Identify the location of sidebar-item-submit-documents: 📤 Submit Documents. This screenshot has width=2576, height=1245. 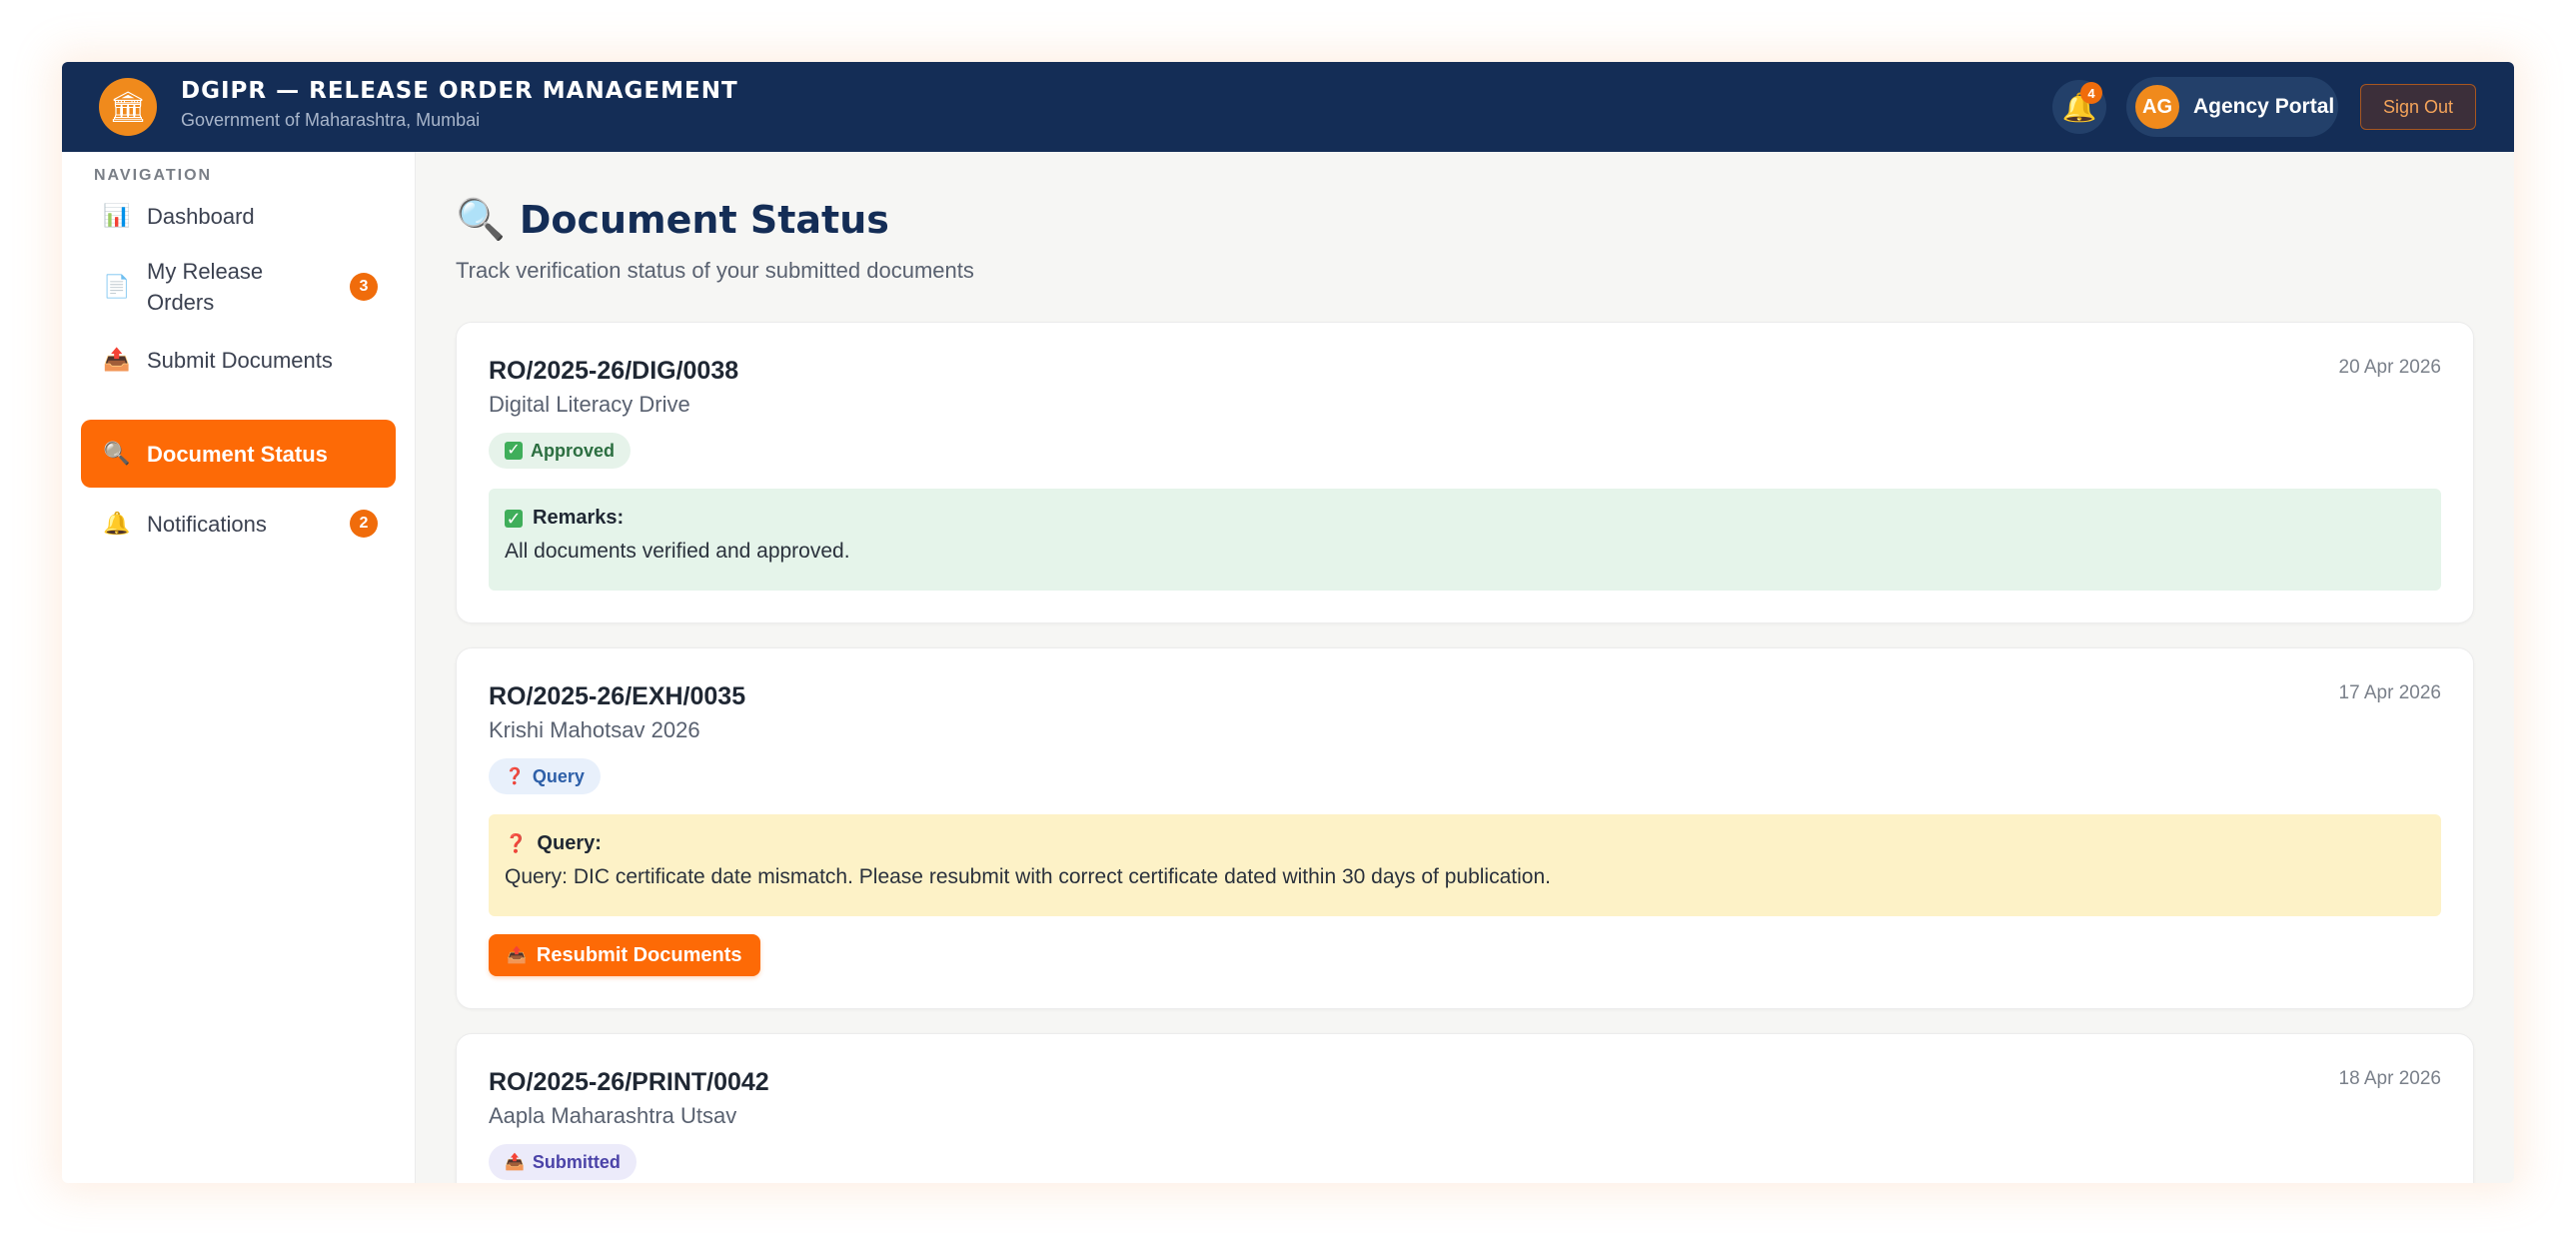
(238, 360).